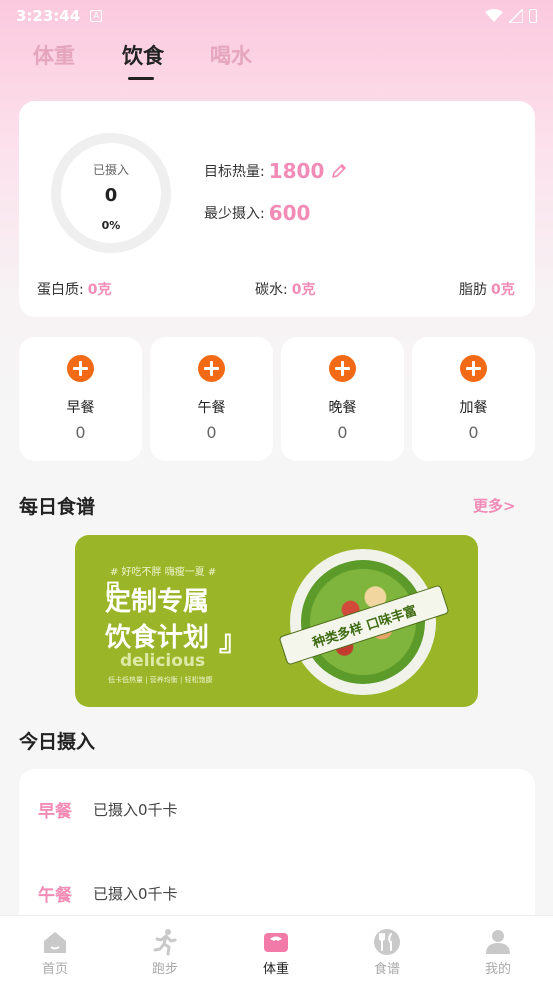  Describe the element at coordinates (48, 16) in the screenshot. I see `status-time: 3:23:44` at that location.